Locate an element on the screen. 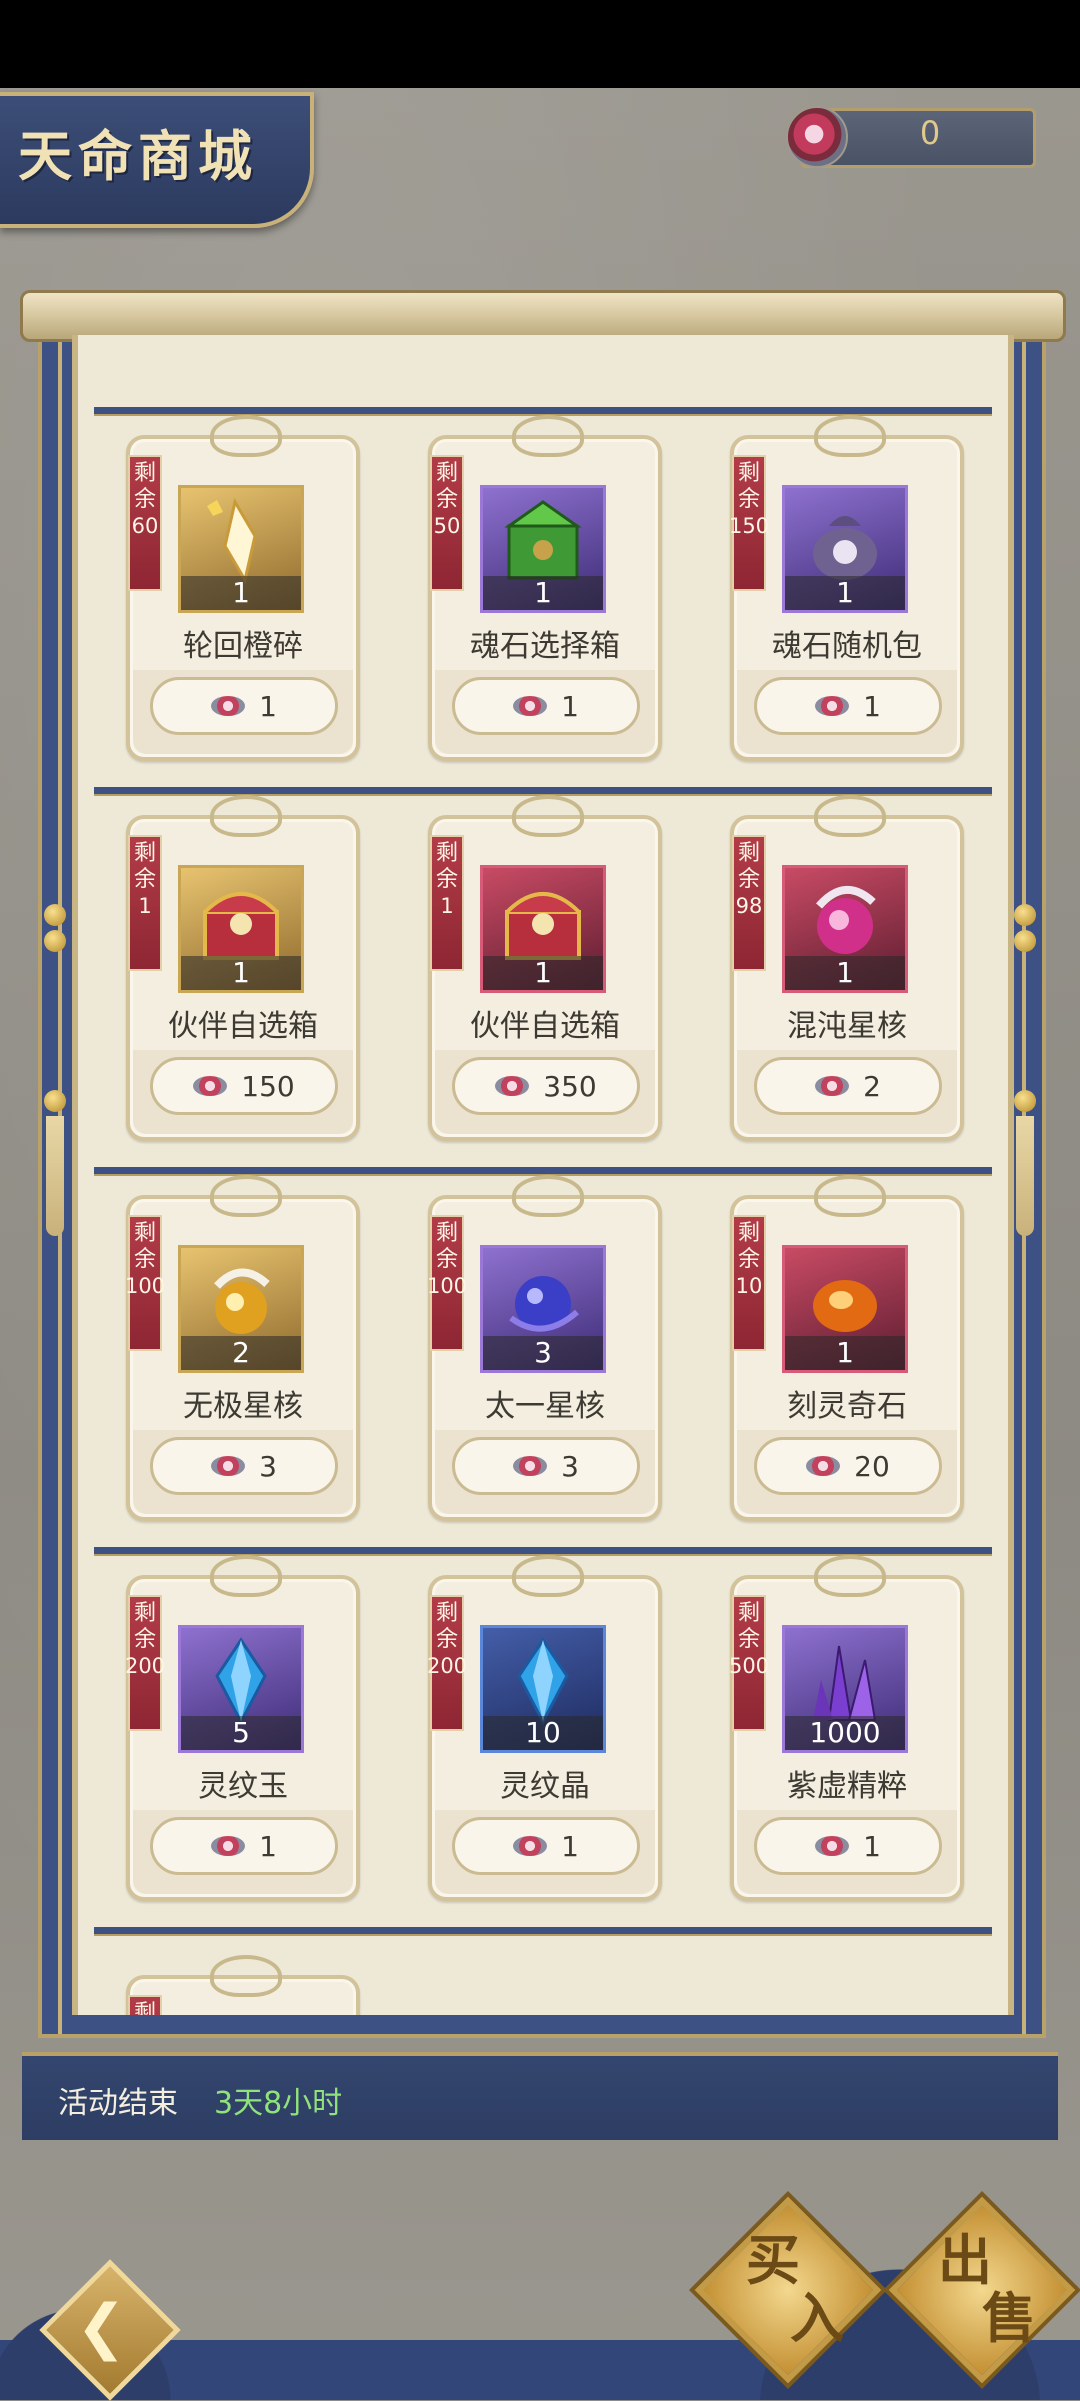 Image resolution: width=1080 pixels, height=2401 pixels. remaining-badge: 剩 is located at coordinates (145, 2005).